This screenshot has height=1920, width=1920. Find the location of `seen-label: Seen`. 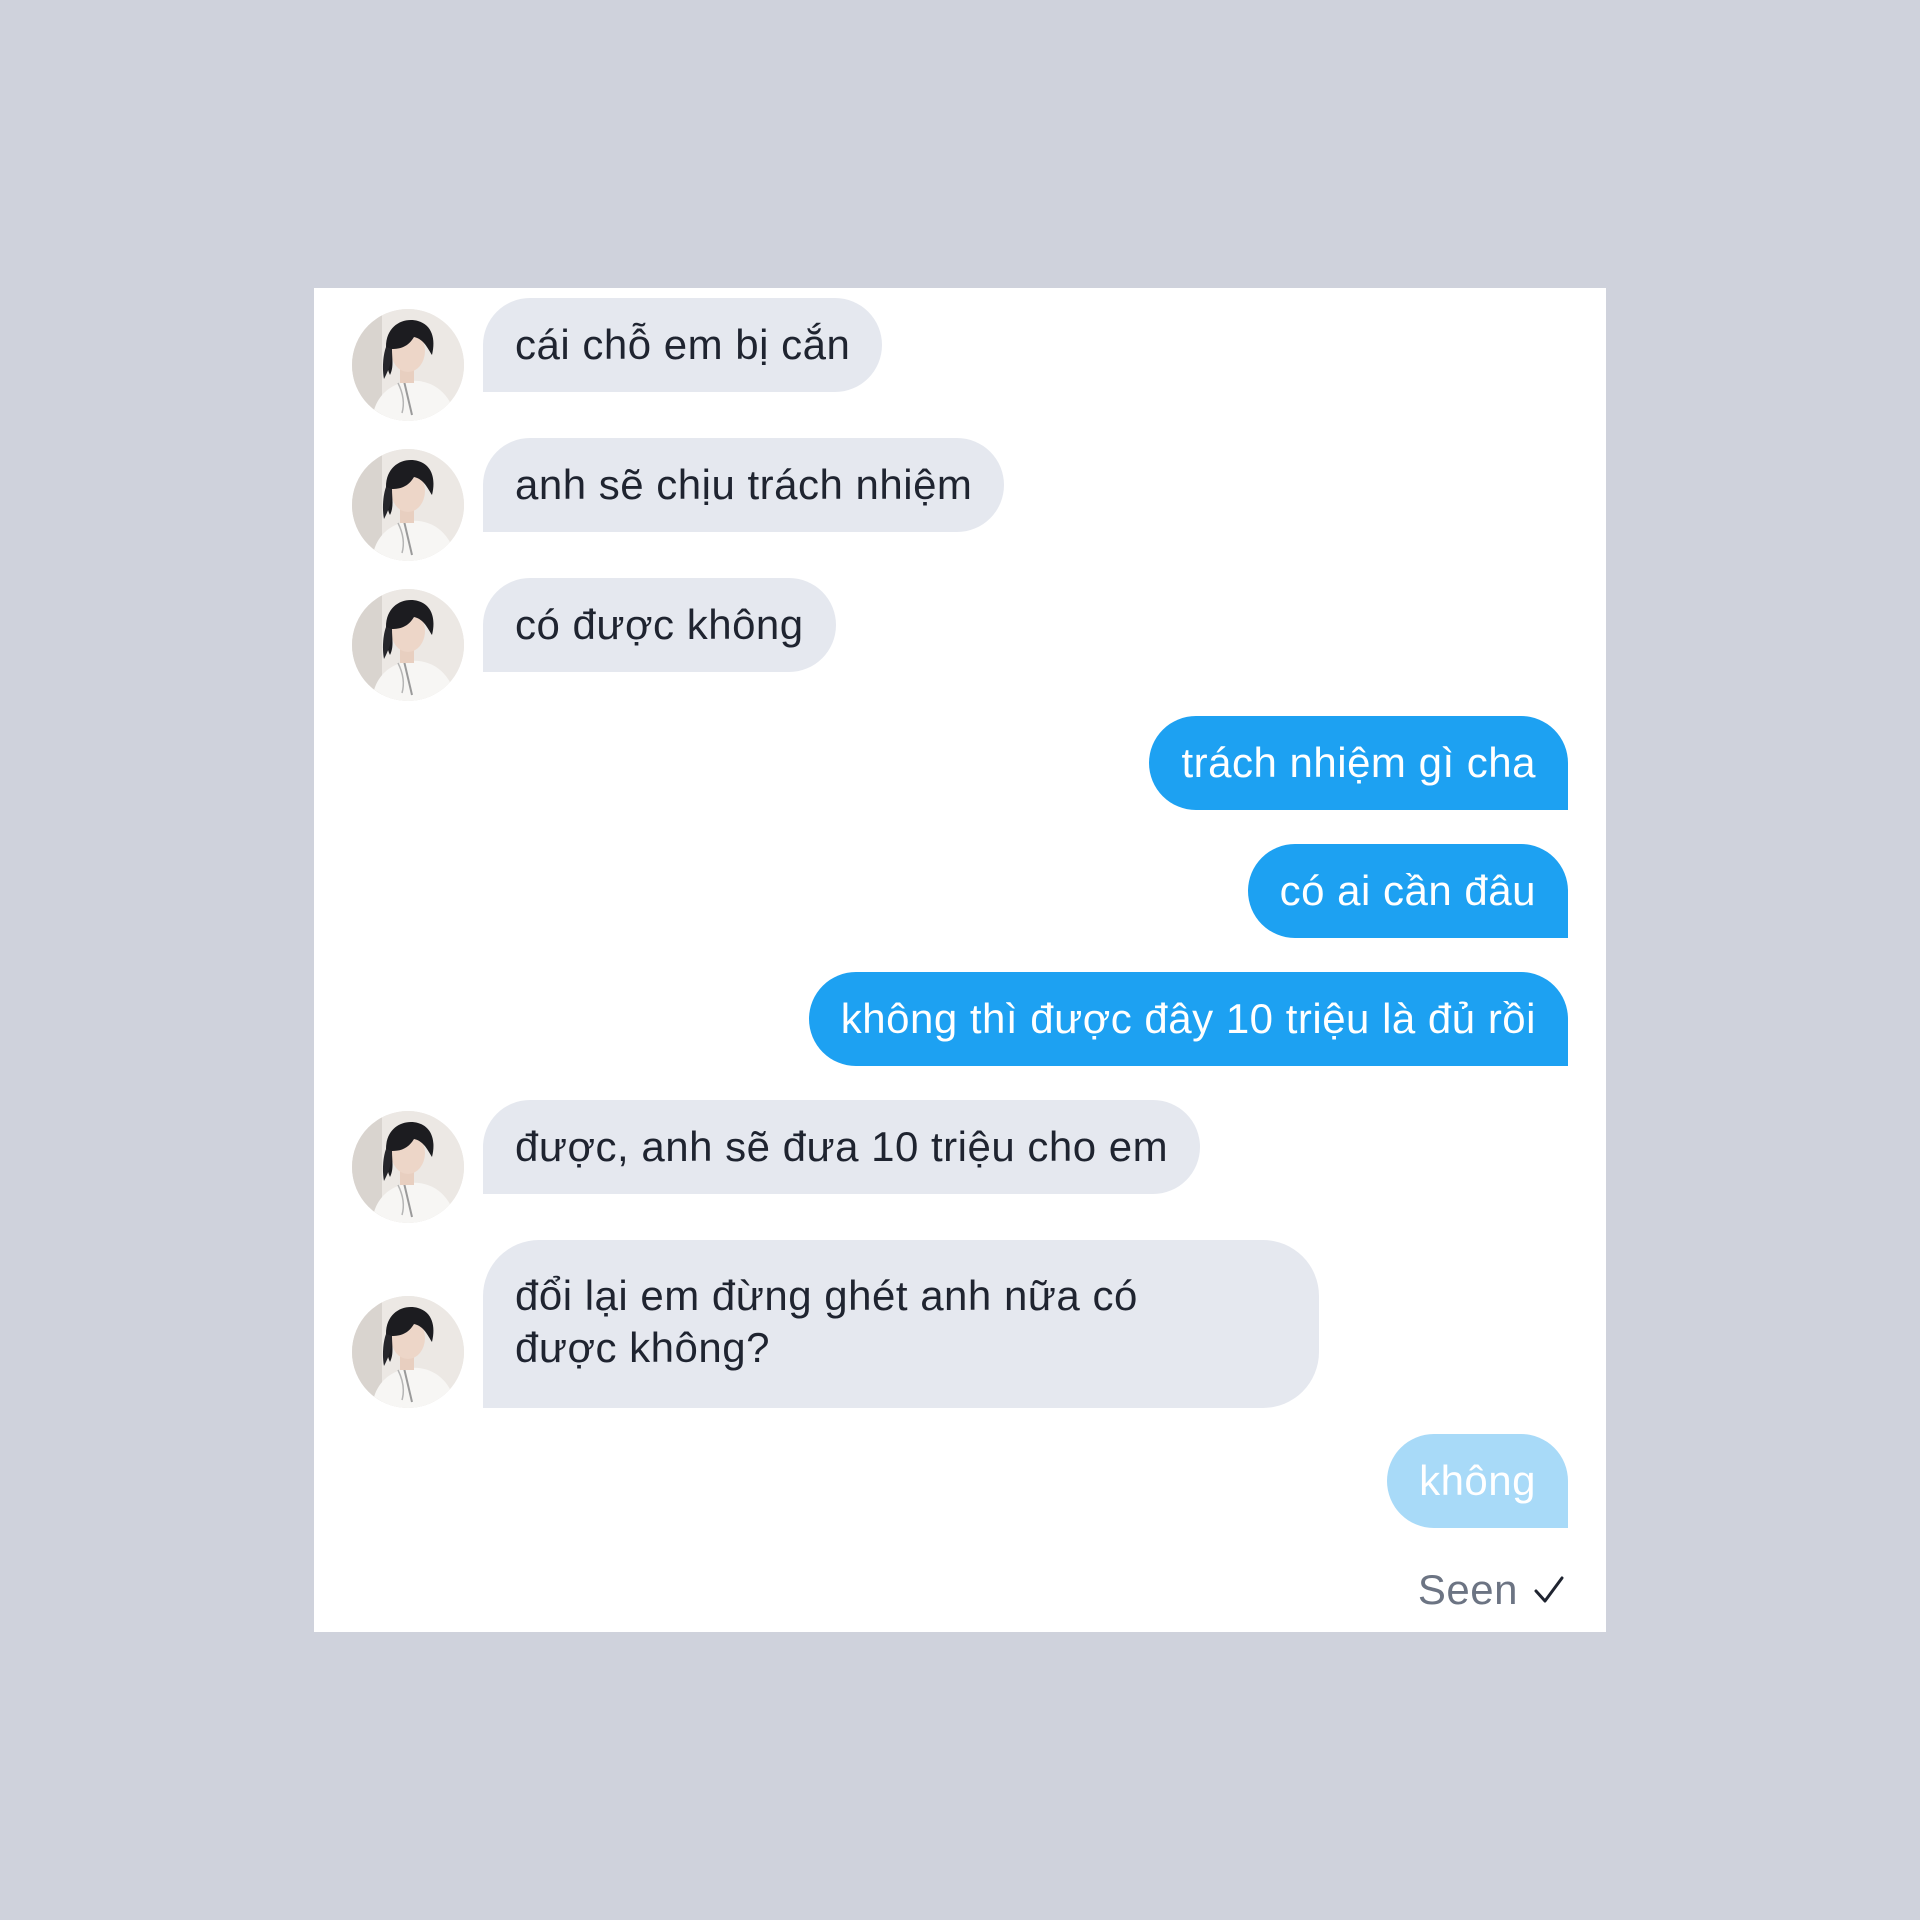

seen-label: Seen is located at coordinates (1467, 1589).